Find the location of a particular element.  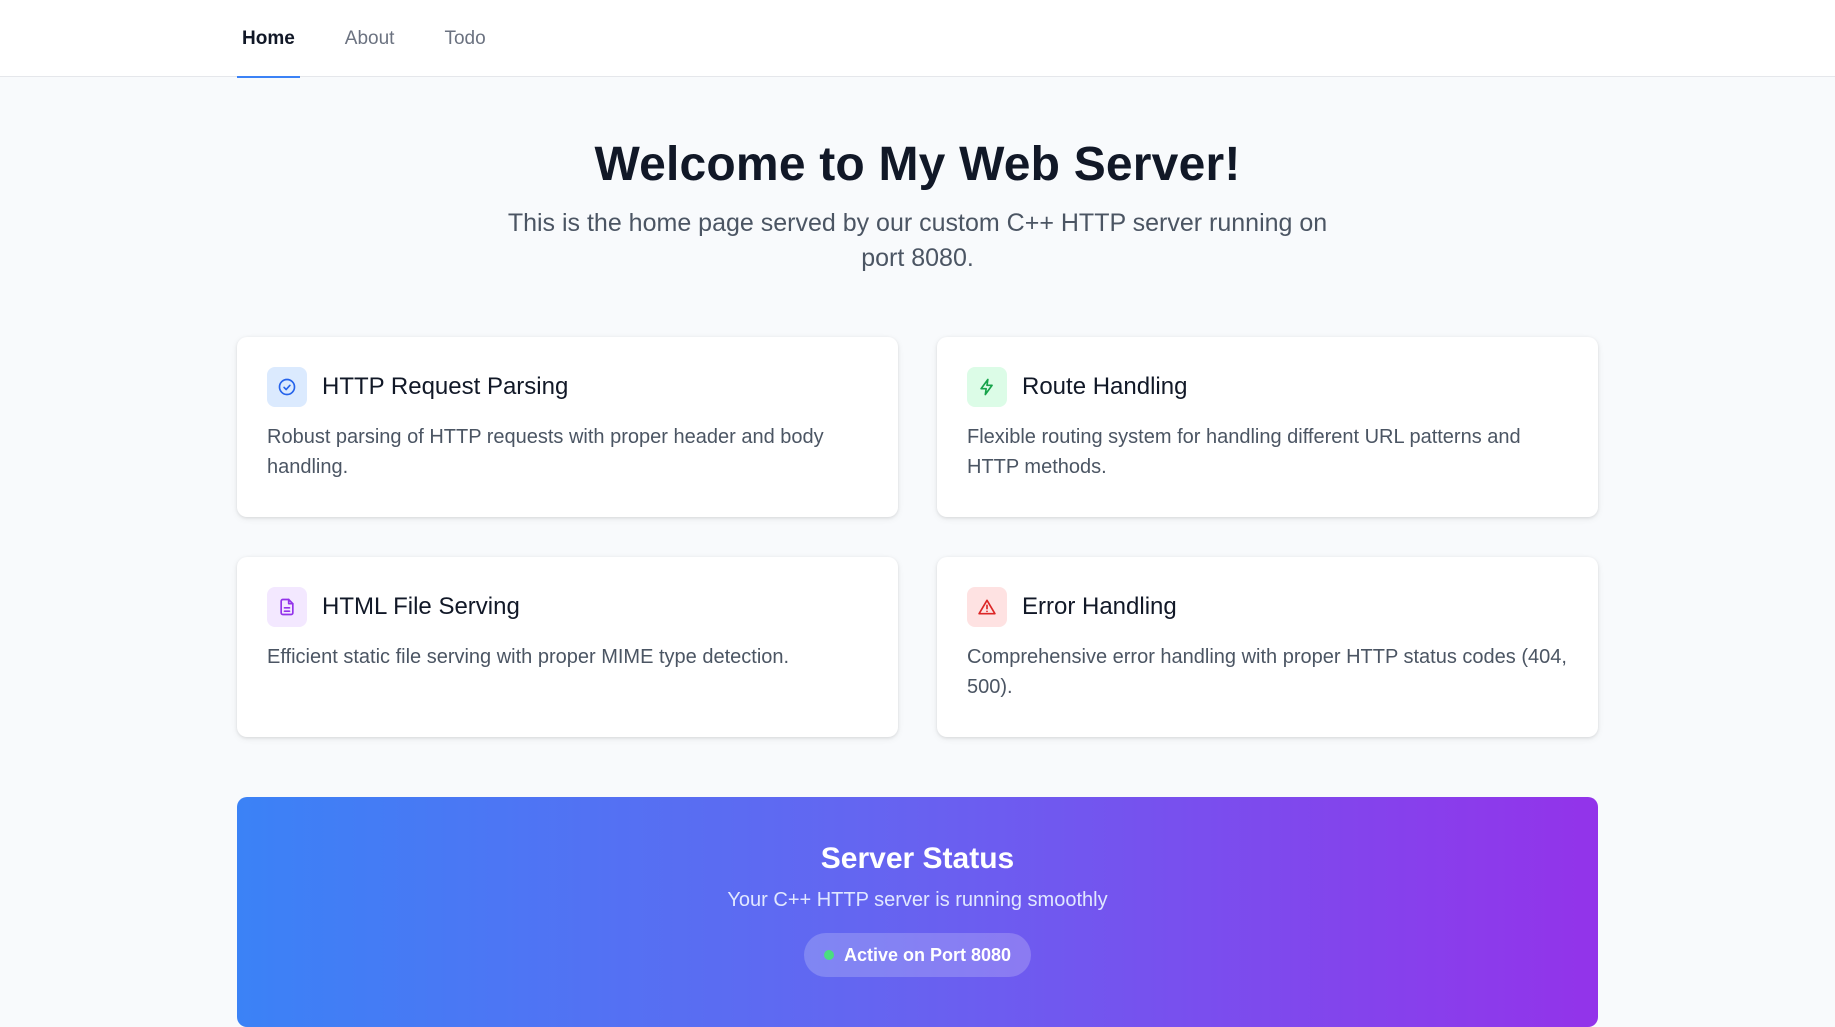

warning-triangle-icon is located at coordinates (987, 607).